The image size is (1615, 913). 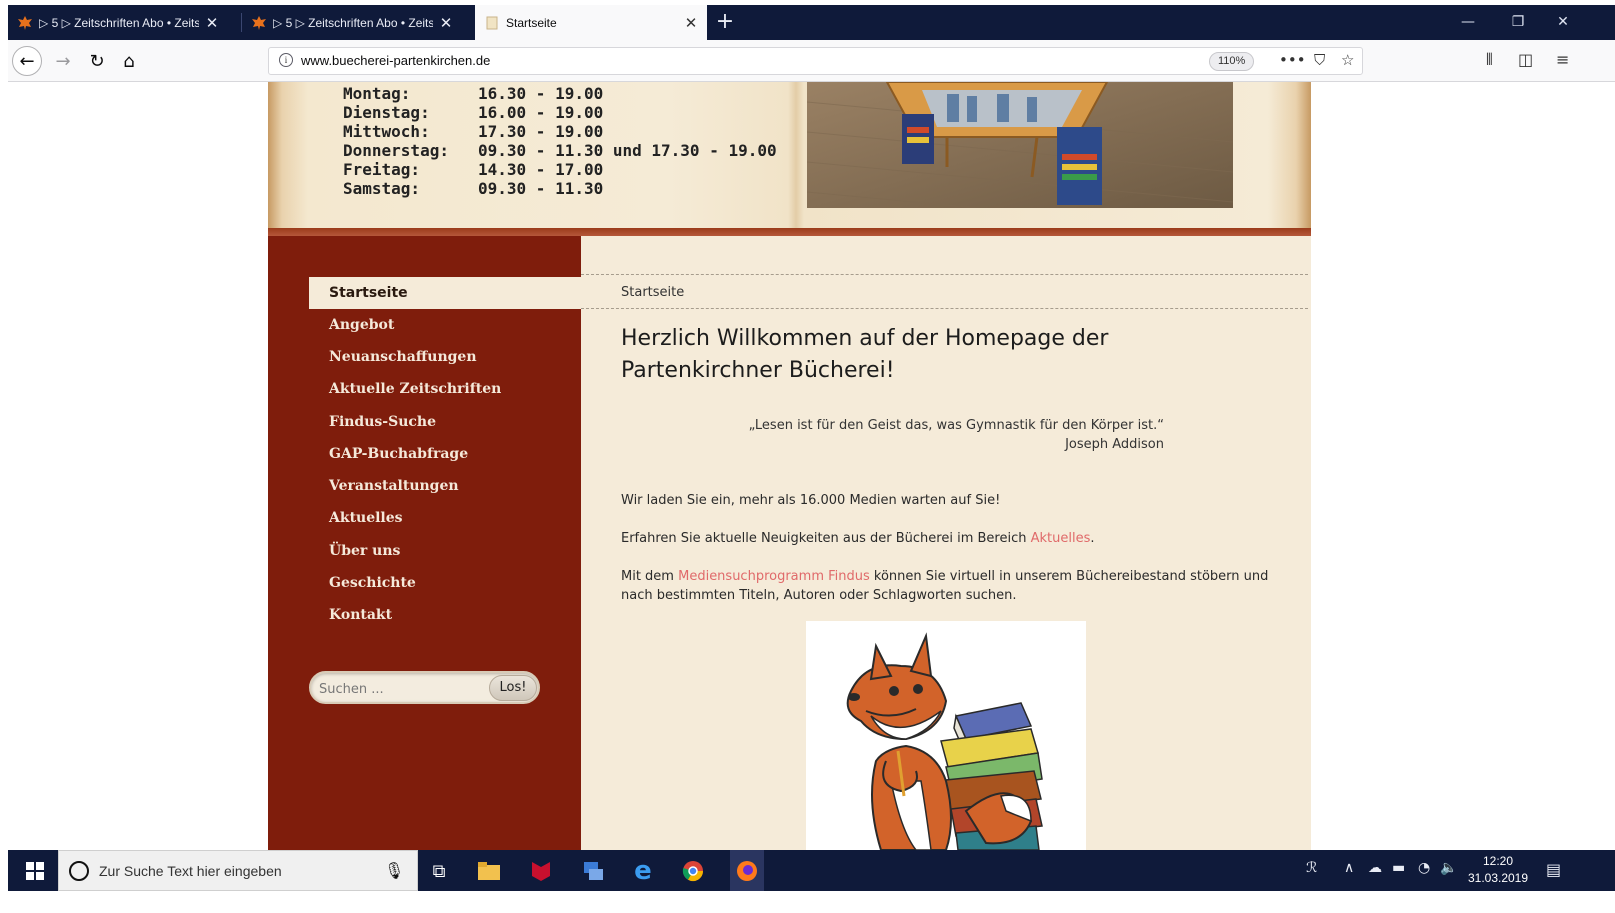 I want to click on hours-day: Donnerstag:, so click(x=396, y=150).